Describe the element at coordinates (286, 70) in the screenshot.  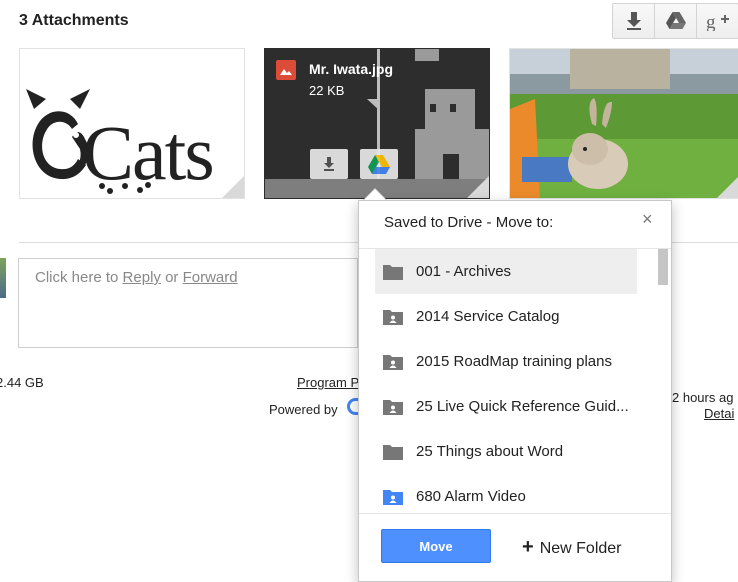
I see `image-file-icon` at that location.